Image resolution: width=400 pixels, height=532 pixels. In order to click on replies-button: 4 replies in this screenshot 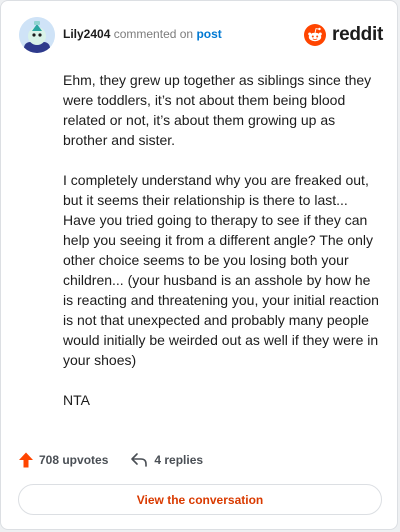, I will do `click(166, 460)`.